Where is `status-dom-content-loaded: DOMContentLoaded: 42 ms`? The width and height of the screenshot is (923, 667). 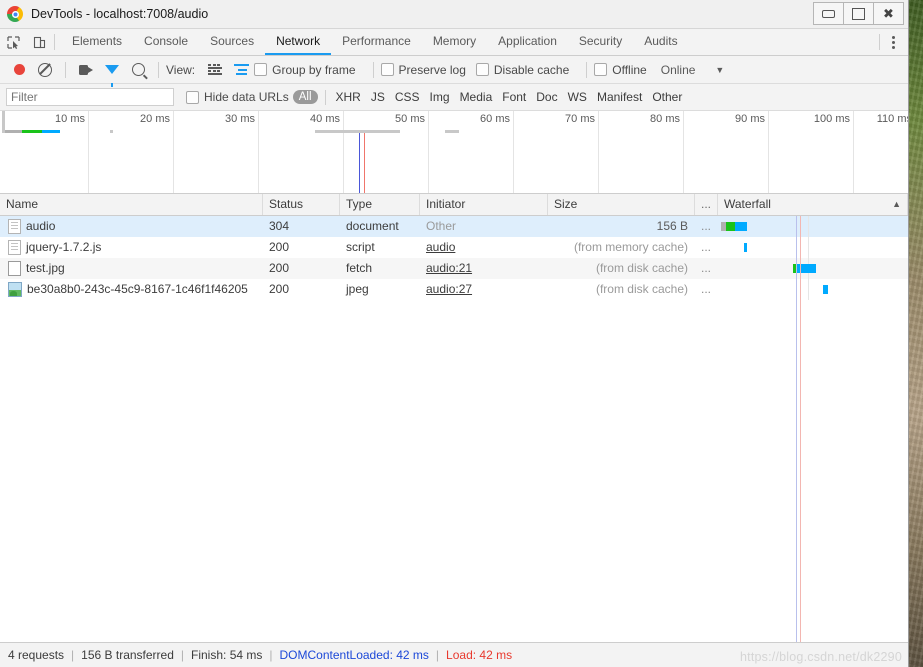 status-dom-content-loaded: DOMContentLoaded: 42 ms is located at coordinates (354, 655).